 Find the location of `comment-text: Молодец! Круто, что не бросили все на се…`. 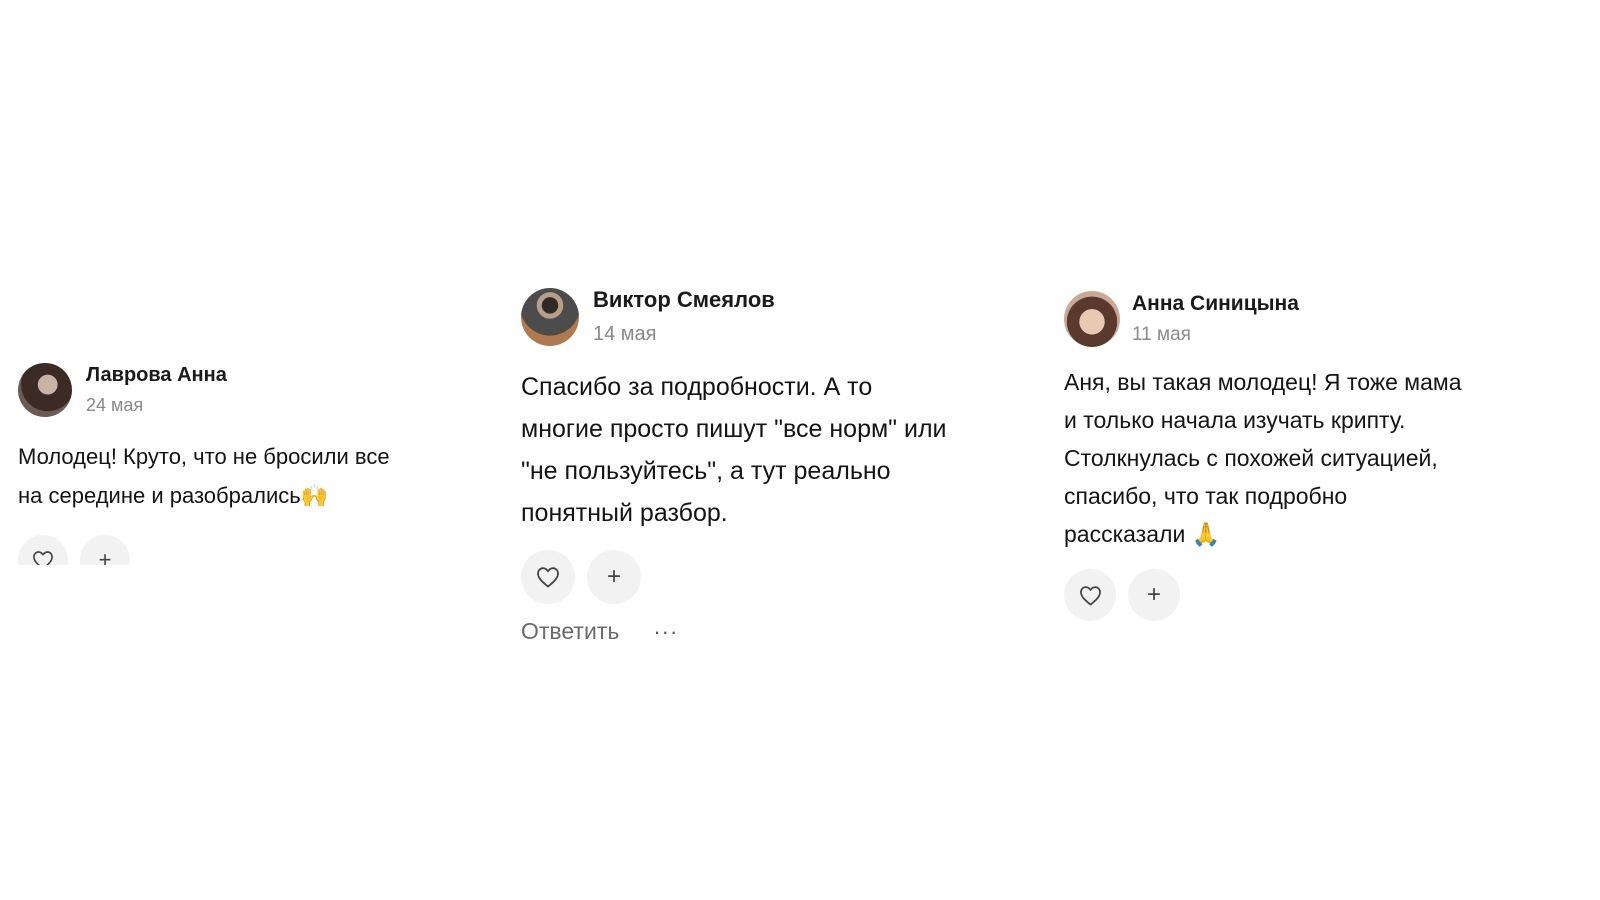

comment-text: Молодец! Круто, что не бросили все на се… is located at coordinates (204, 476).